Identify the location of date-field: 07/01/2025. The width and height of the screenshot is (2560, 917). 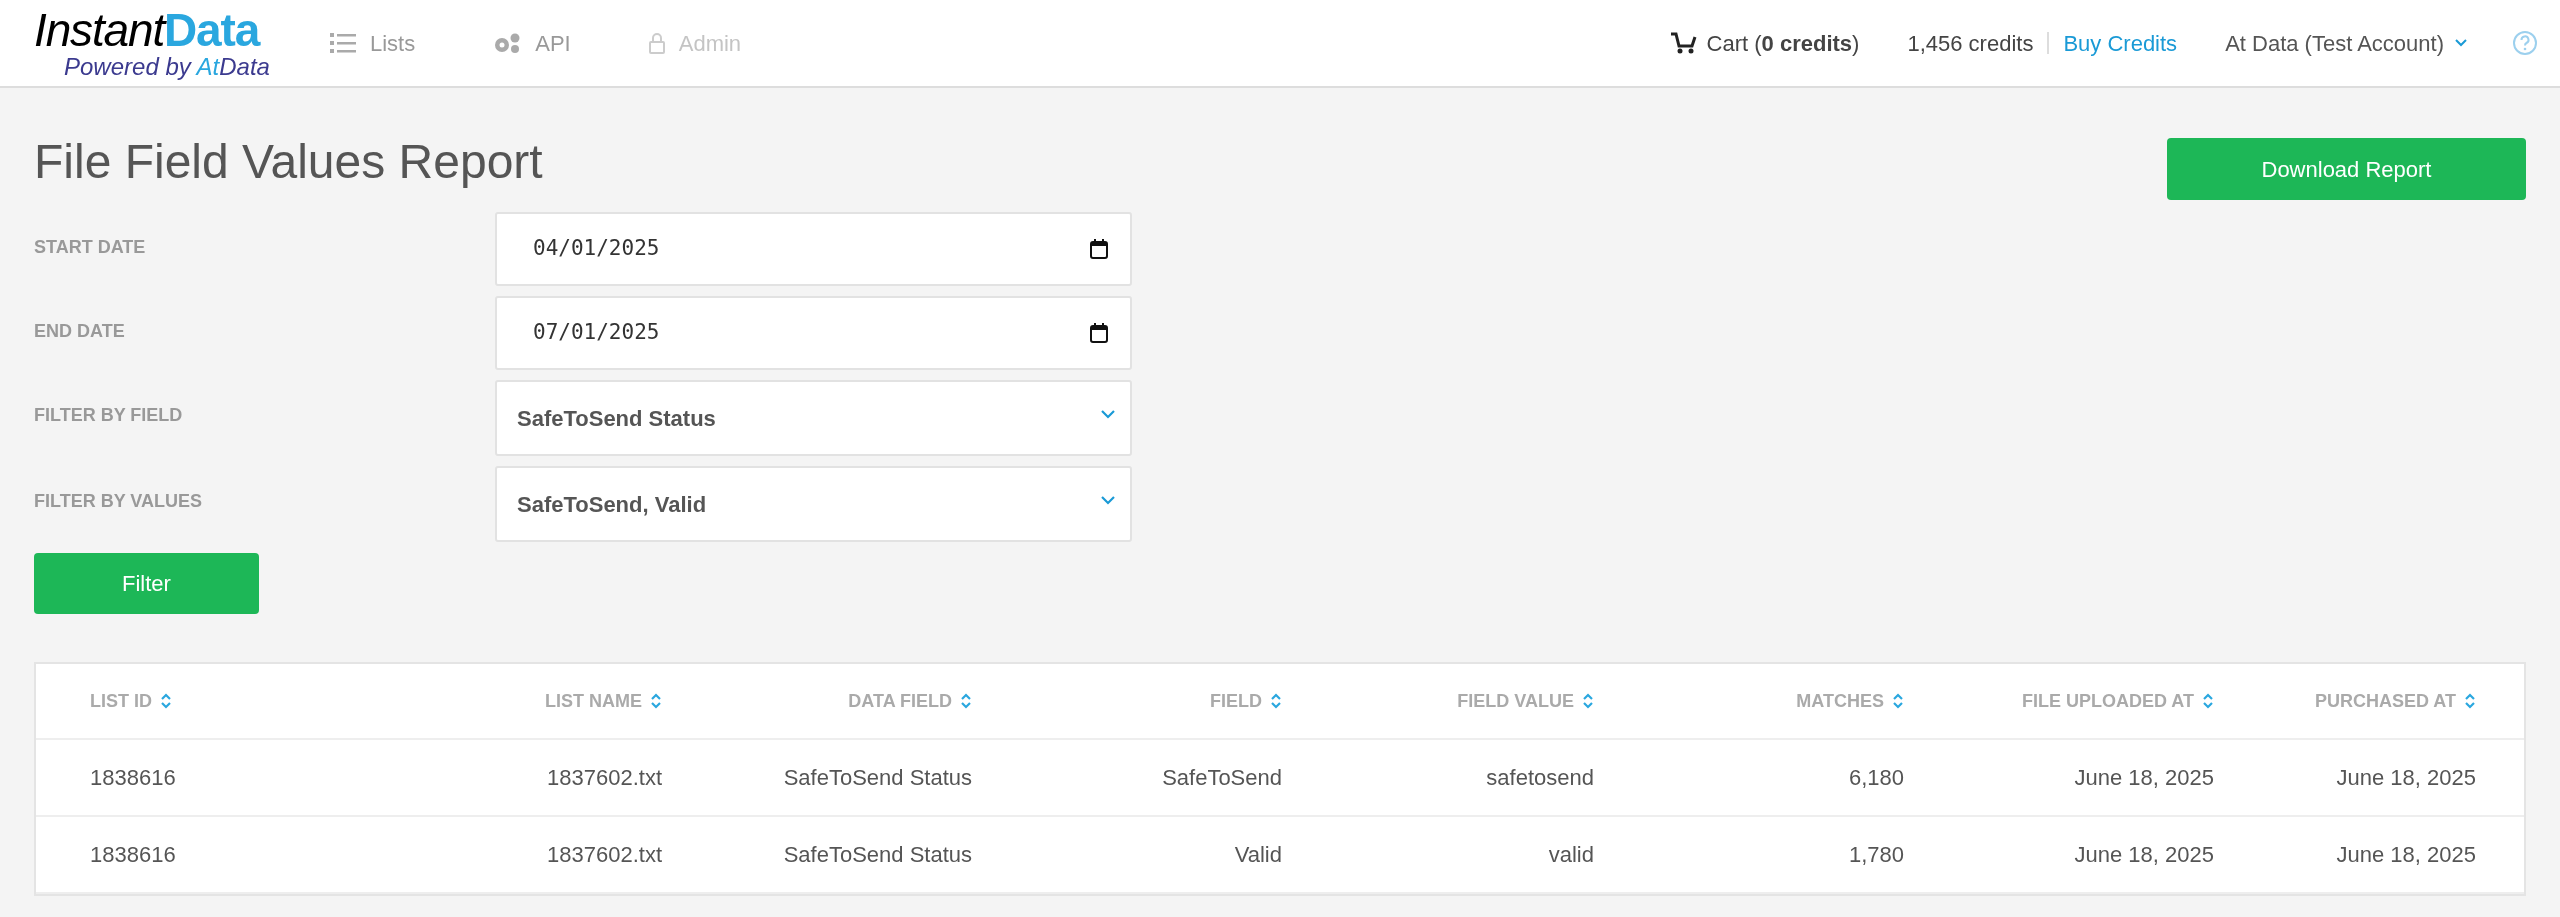
(813, 333).